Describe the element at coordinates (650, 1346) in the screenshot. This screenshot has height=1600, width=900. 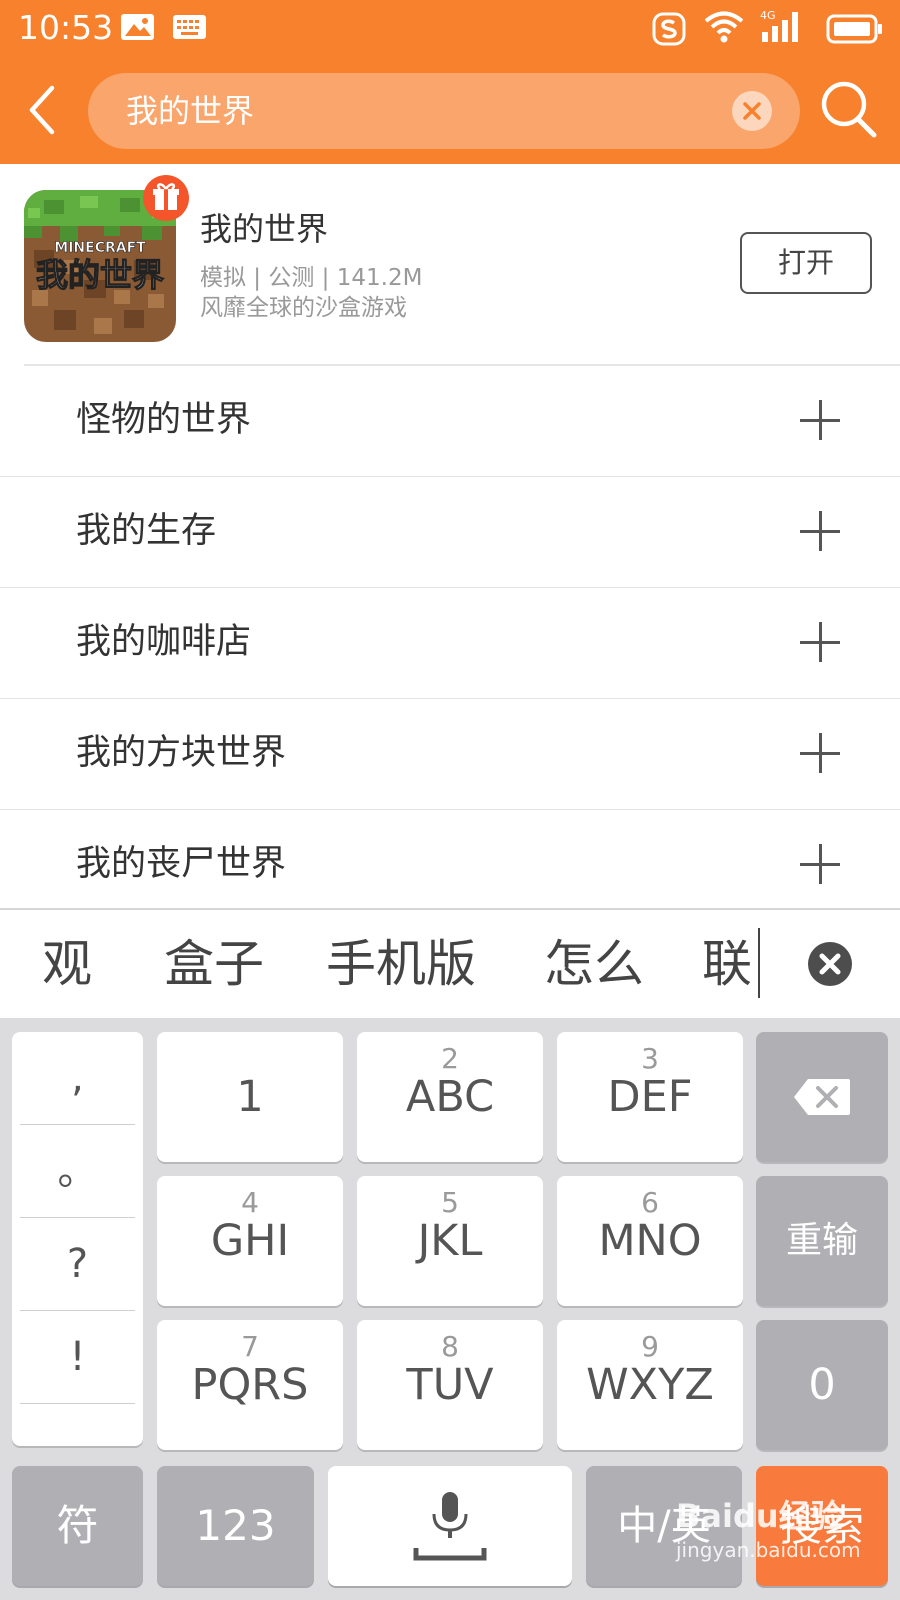
I see `key-number: 9` at that location.